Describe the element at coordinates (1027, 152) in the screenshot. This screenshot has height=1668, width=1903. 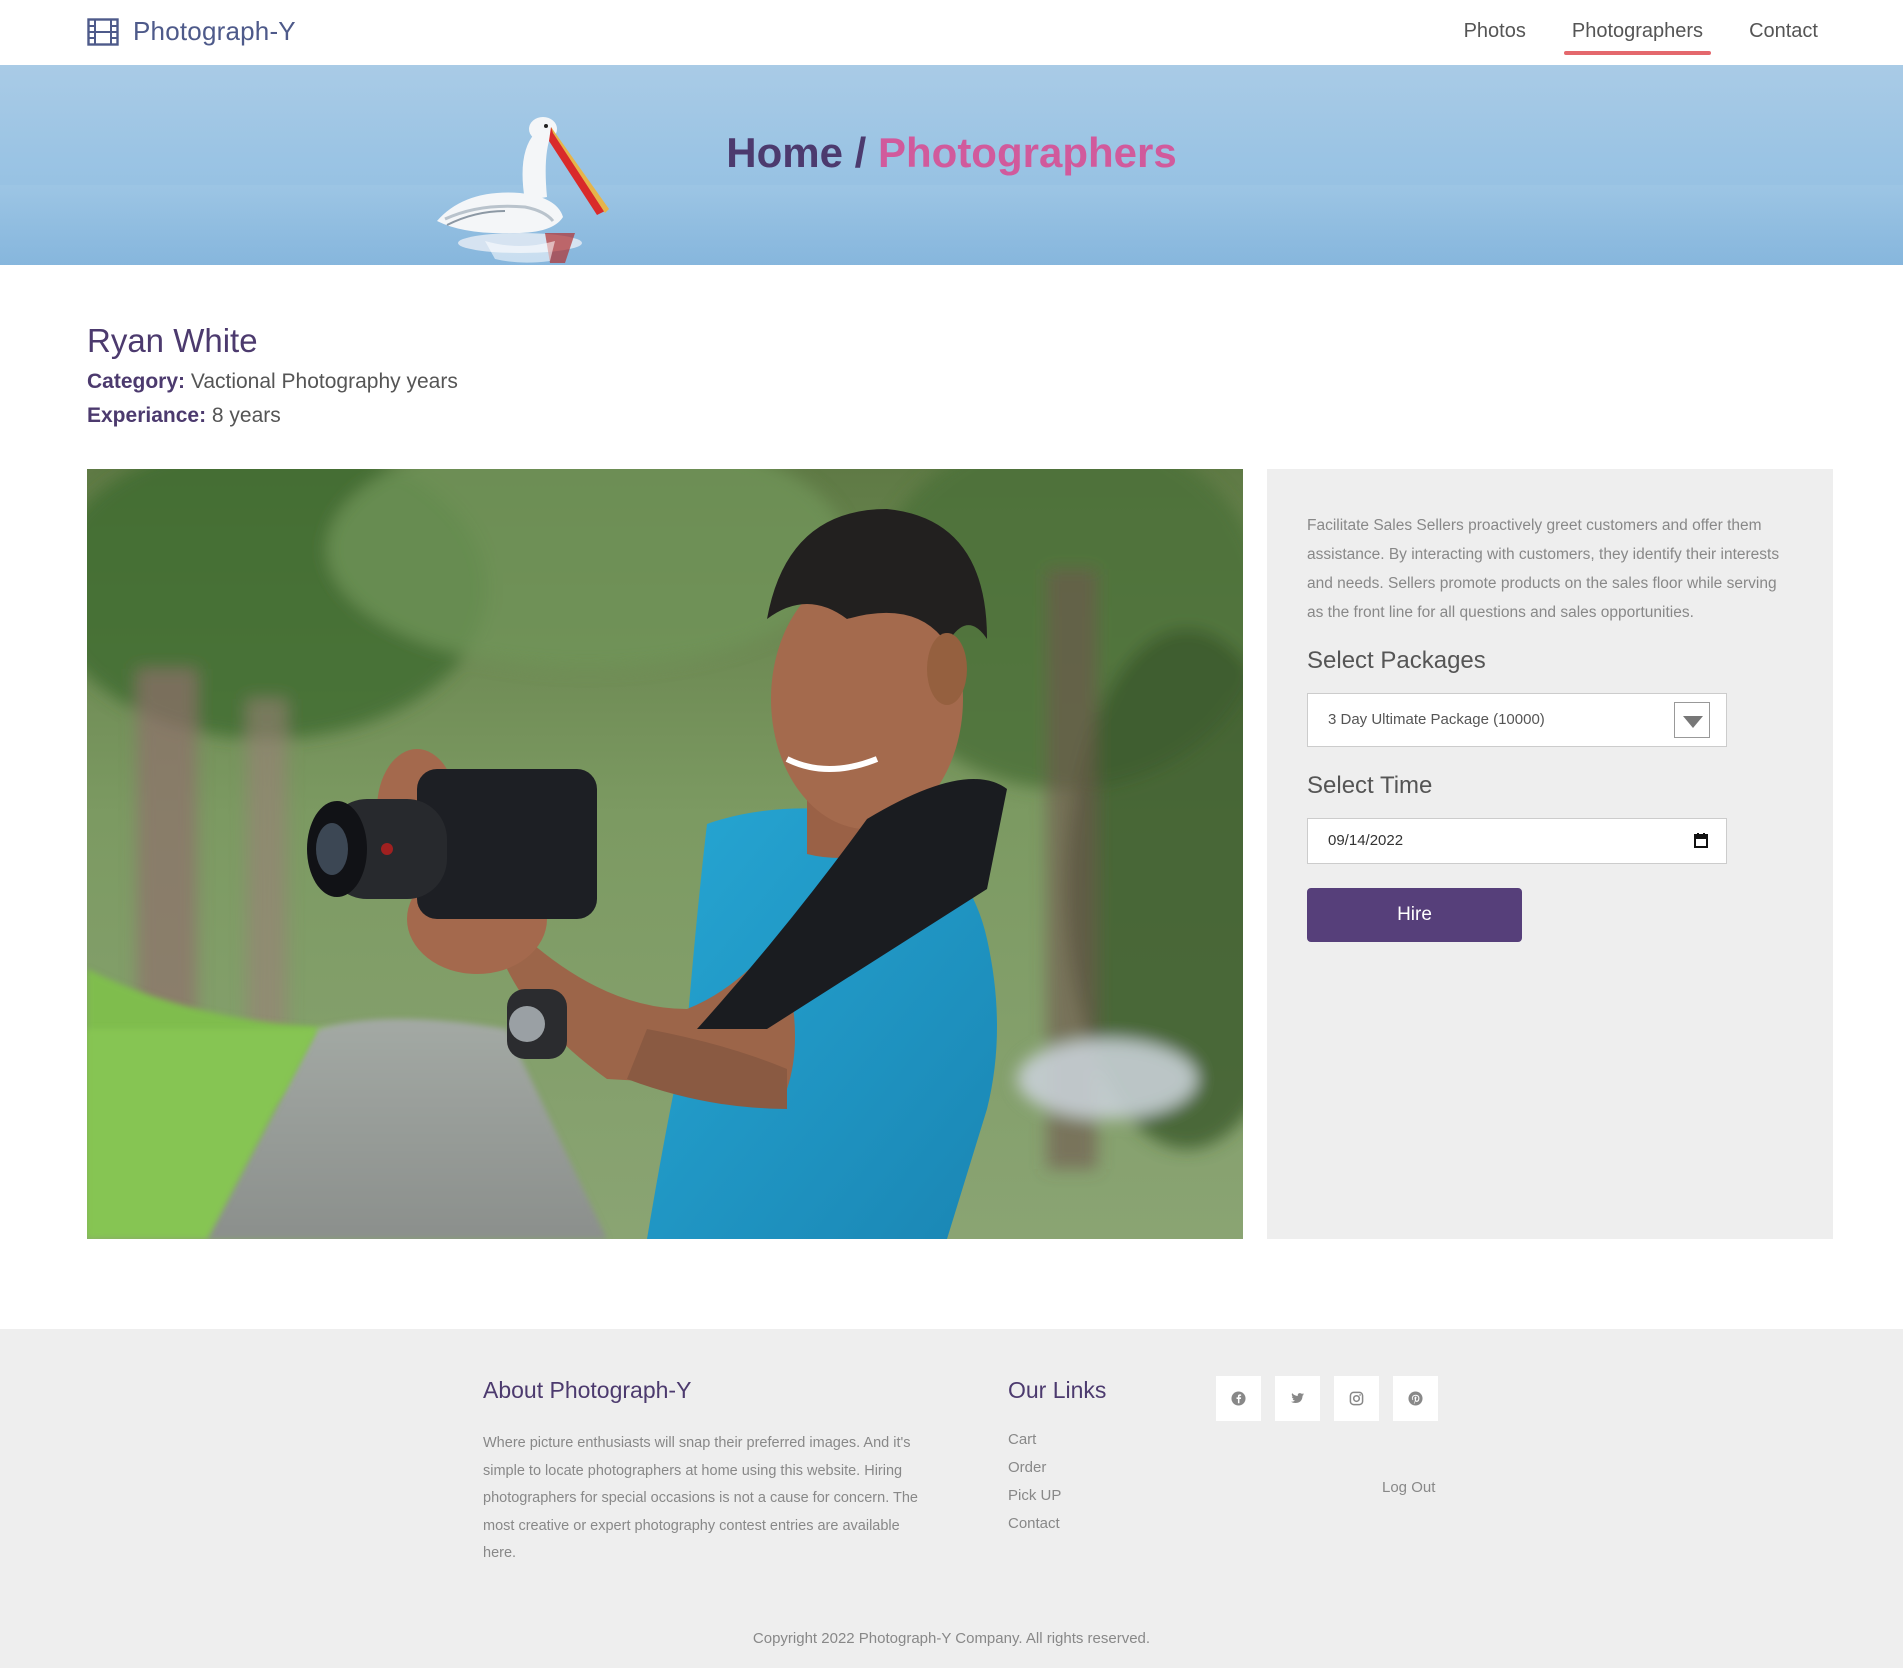
I see `breadcrumb-current: Photographers` at that location.